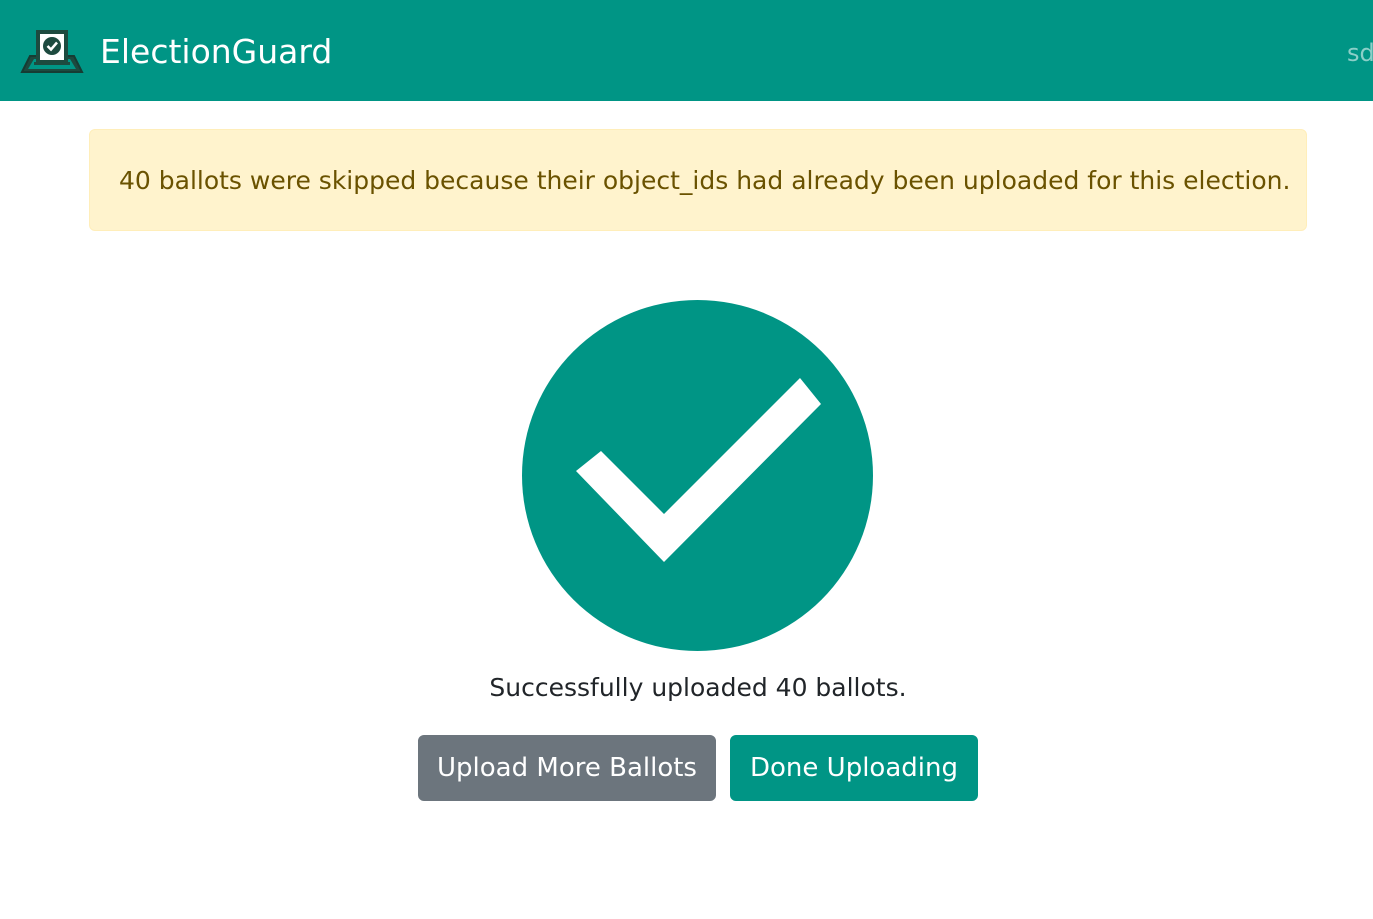  What do you see at coordinates (854, 768) in the screenshot?
I see `done-uploading-button: Done Uploading` at bounding box center [854, 768].